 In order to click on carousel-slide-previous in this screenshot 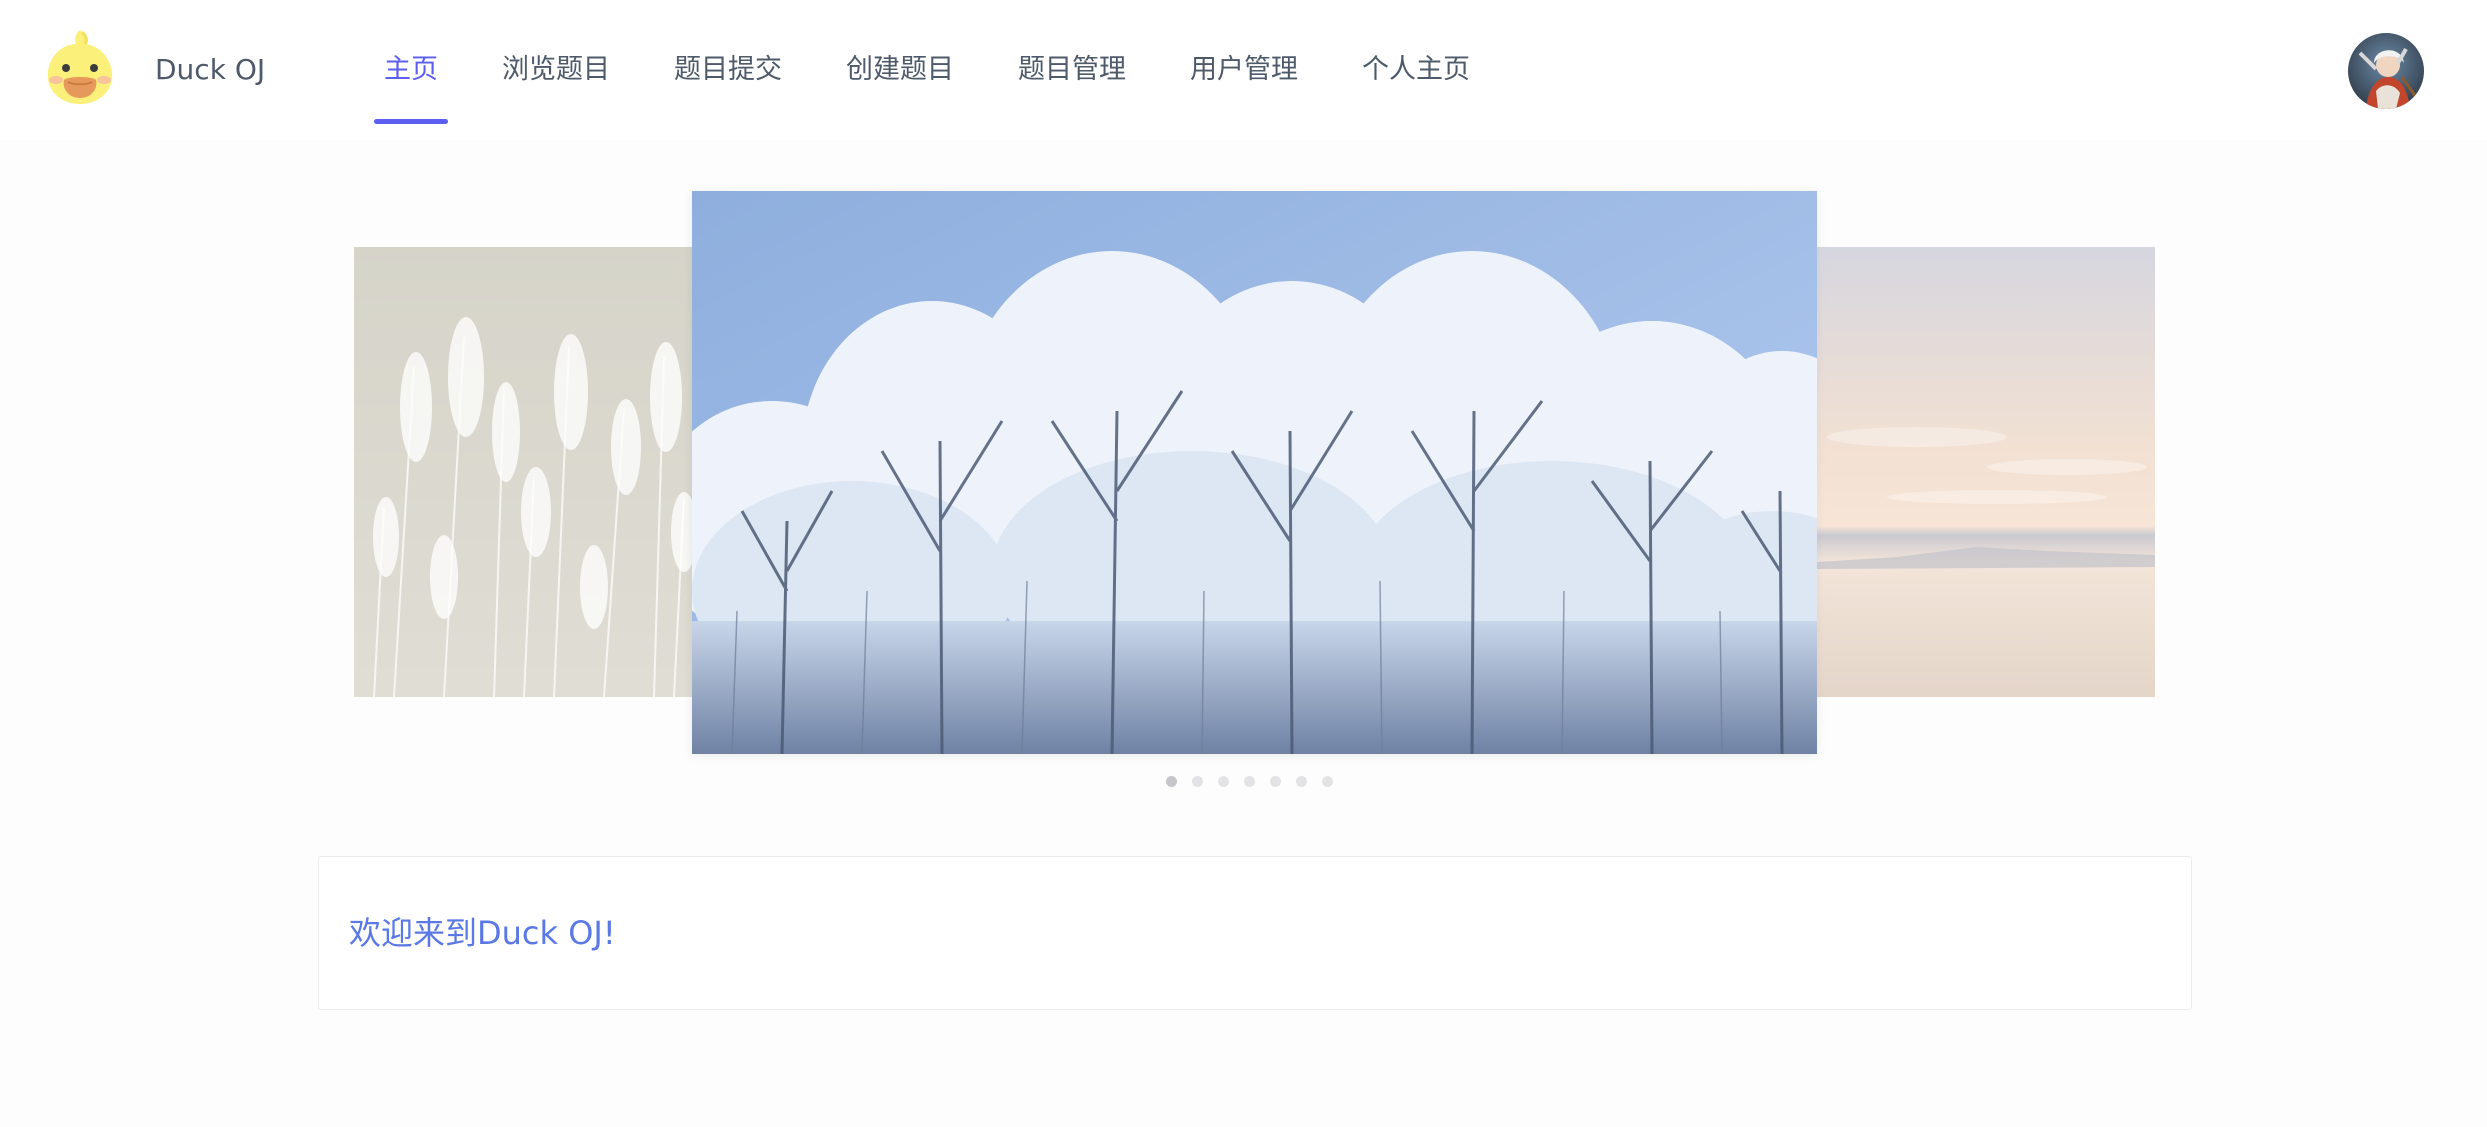, I will do `click(523, 472)`.